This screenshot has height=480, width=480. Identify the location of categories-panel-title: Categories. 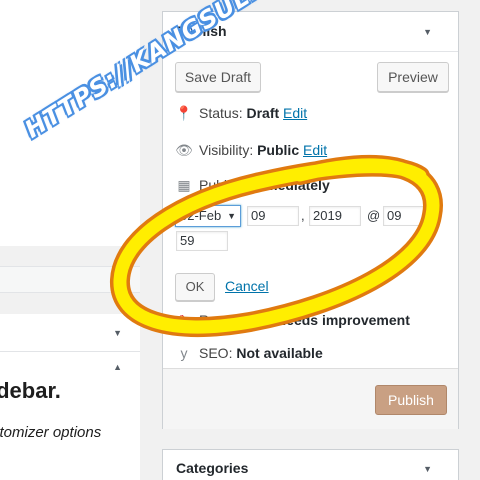
(212, 468).